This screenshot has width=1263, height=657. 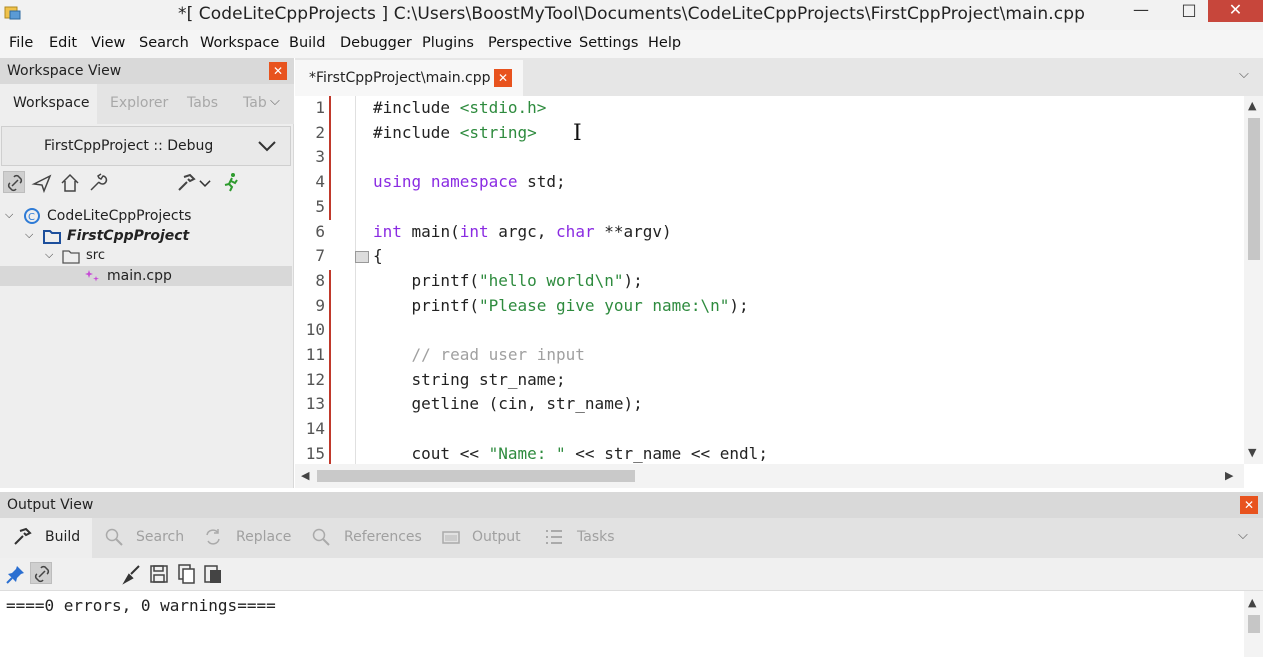 I want to click on tab-tab: Tab, so click(x=255, y=103).